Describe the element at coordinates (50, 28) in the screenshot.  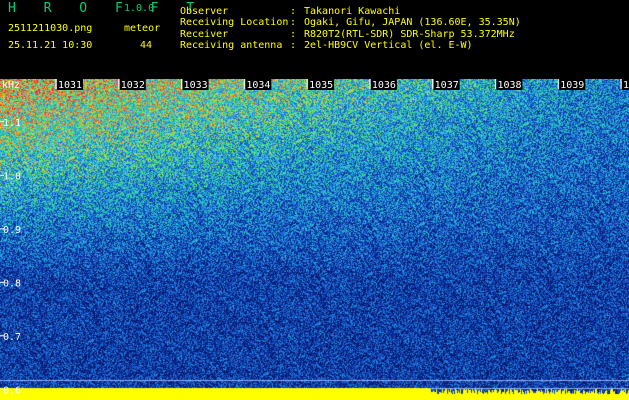
I see `file-name: 2511211030.png` at that location.